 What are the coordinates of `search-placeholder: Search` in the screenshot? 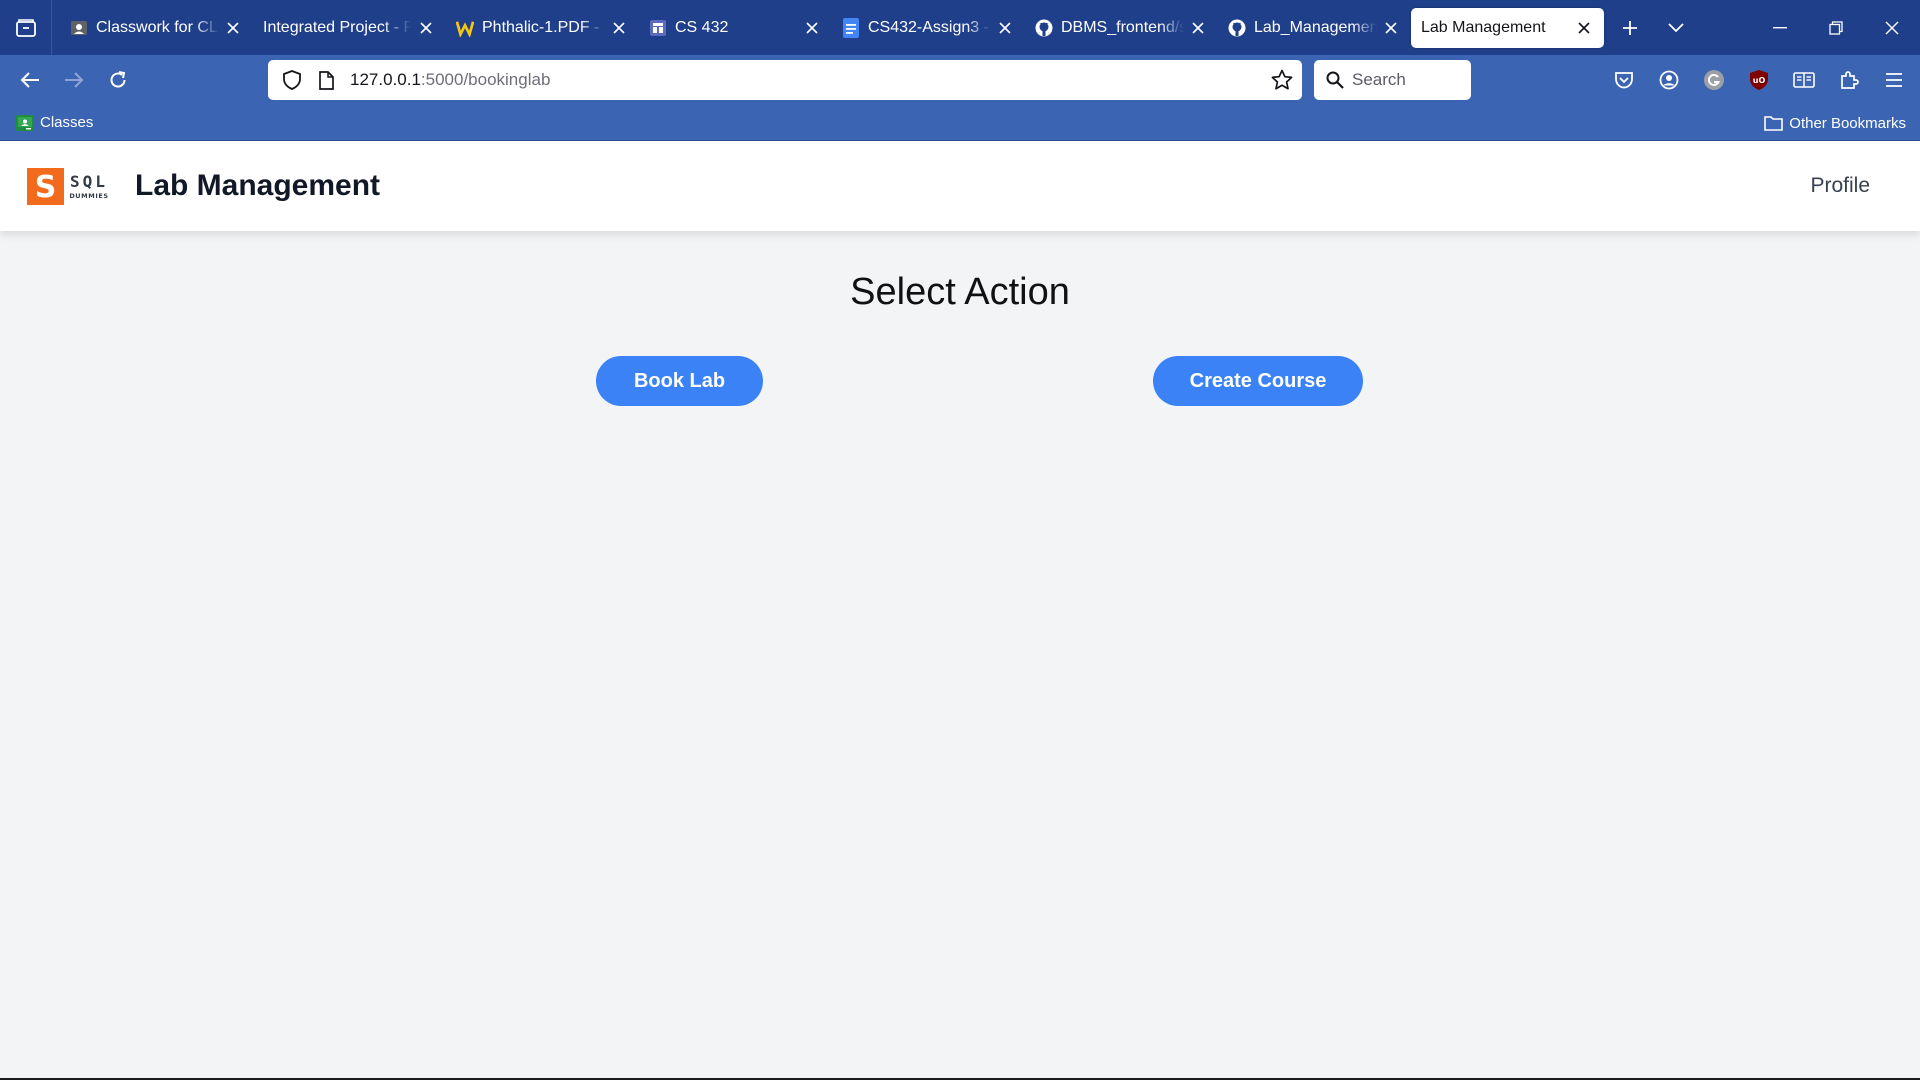 It's located at (1379, 79).